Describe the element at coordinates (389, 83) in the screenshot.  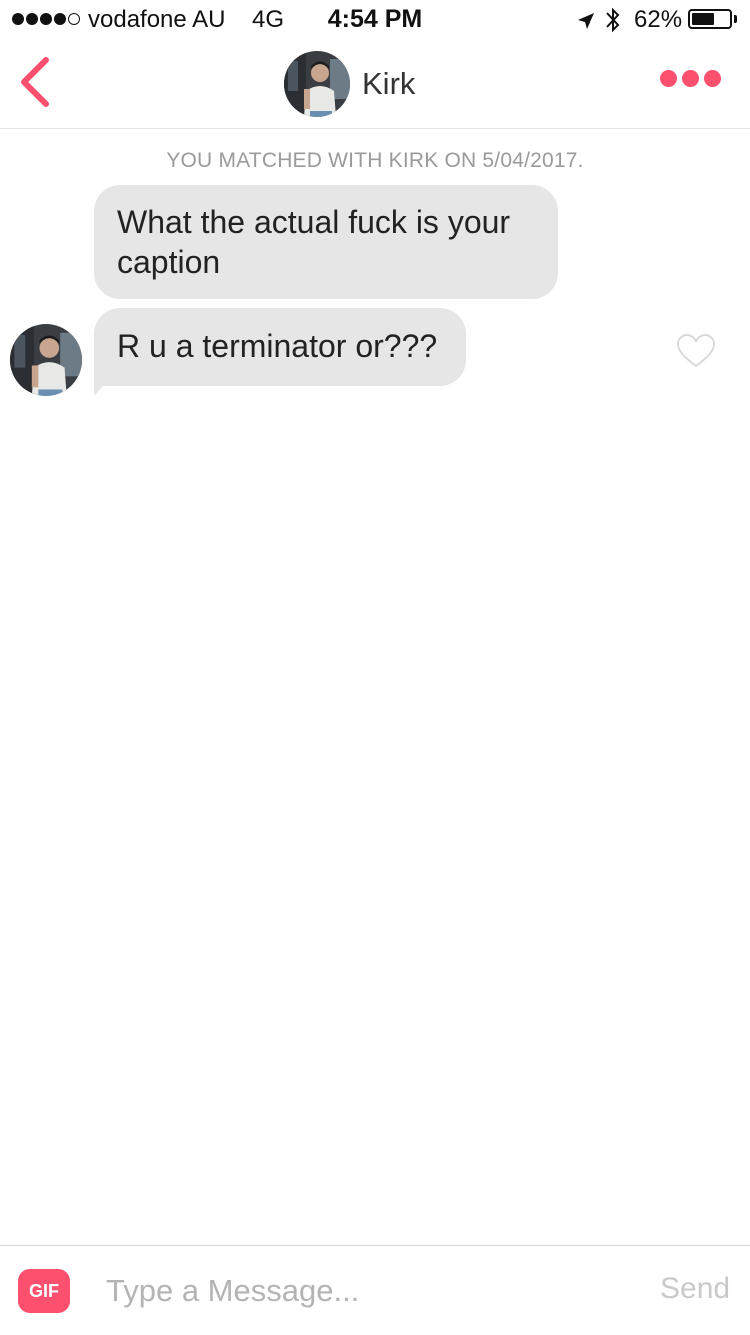
I see `match-name: Kirk` at that location.